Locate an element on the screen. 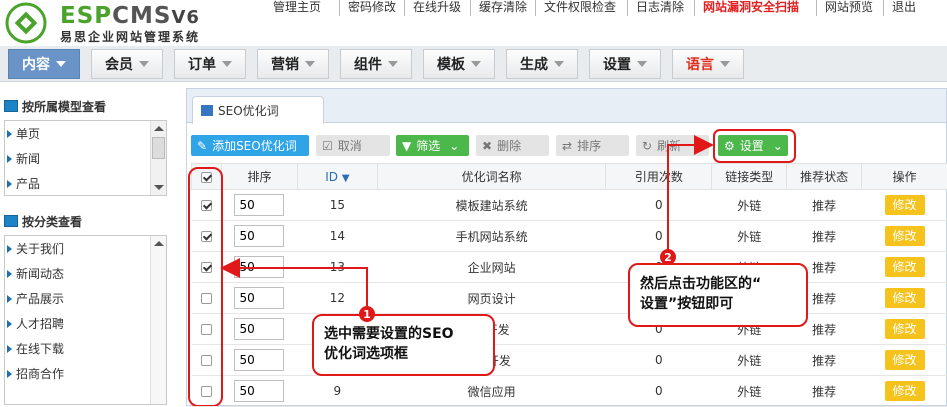 The image size is (947, 407). nav-tab-settings: 设置 is located at coordinates (625, 64).